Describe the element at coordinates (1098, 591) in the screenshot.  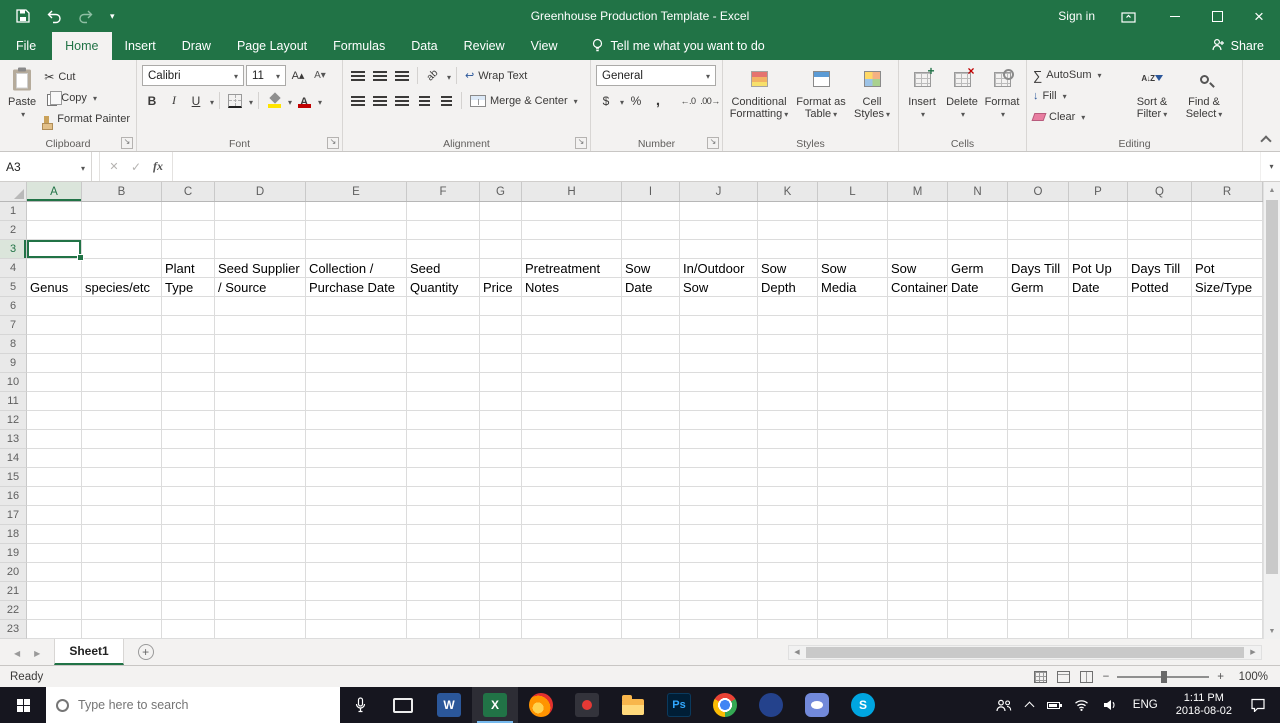
I see `cell-P21` at that location.